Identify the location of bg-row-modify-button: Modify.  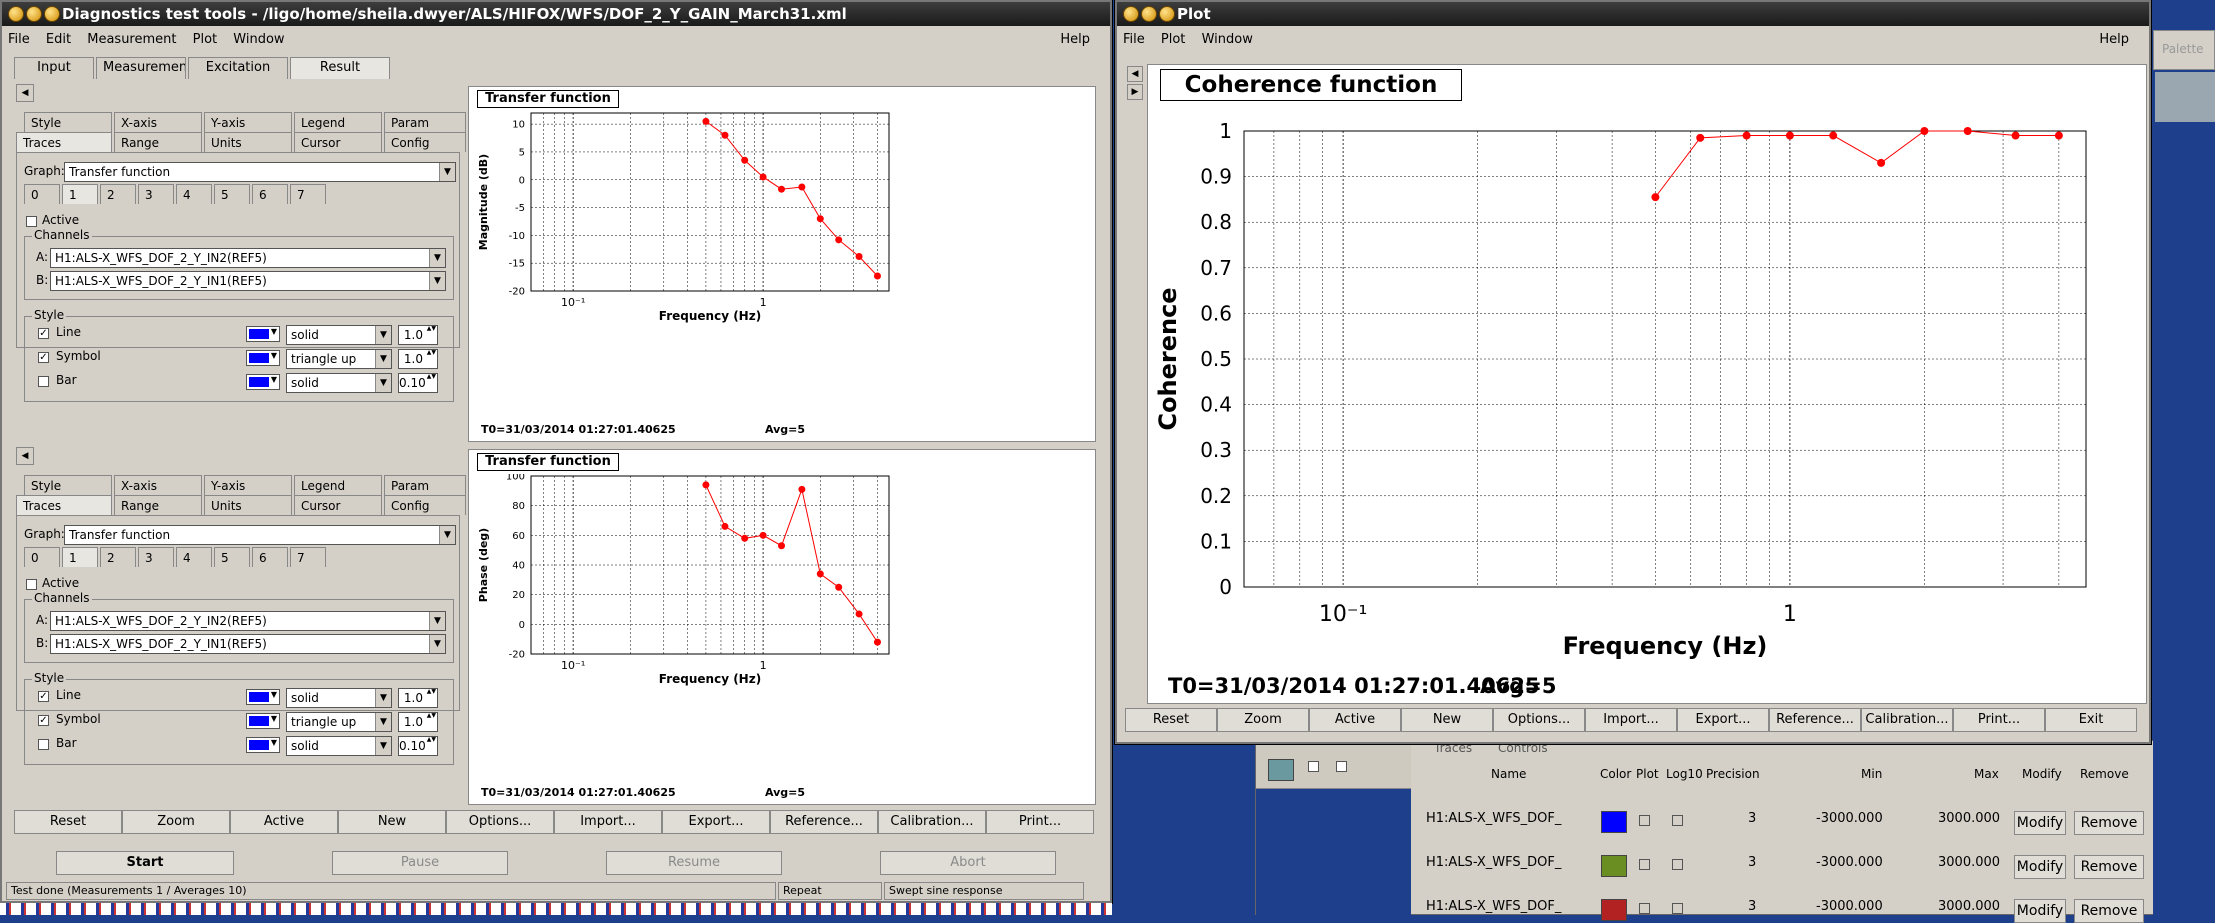
(2040, 867).